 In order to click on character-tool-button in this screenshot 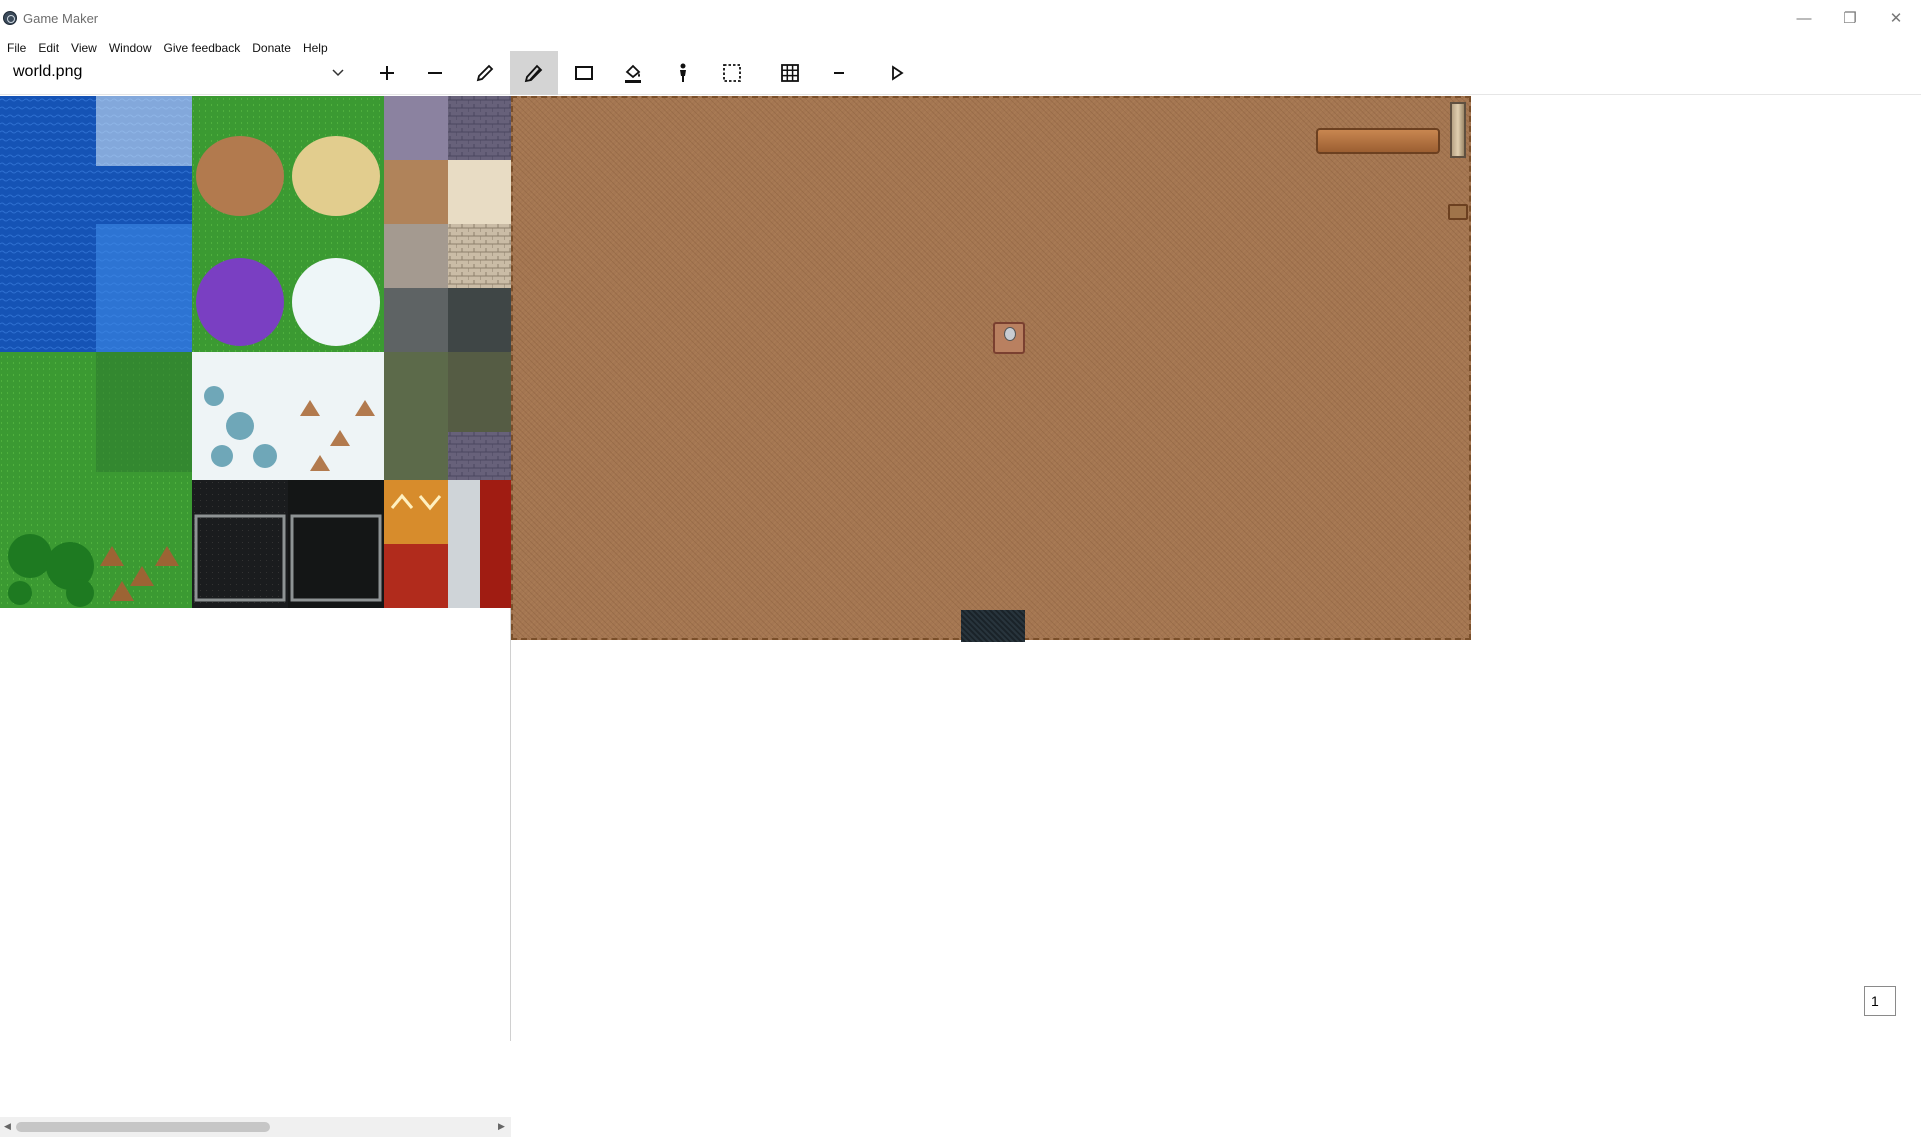, I will do `click(683, 73)`.